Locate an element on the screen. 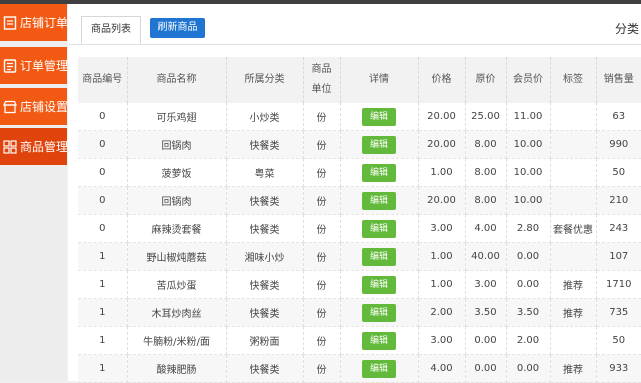 The height and width of the screenshot is (383, 641). receipt-icon is located at coordinates (10, 22).